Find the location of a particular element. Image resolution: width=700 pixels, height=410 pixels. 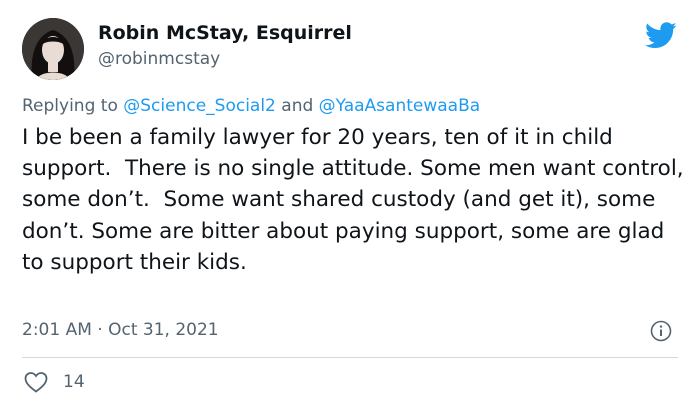

heart-icon is located at coordinates (36, 382).